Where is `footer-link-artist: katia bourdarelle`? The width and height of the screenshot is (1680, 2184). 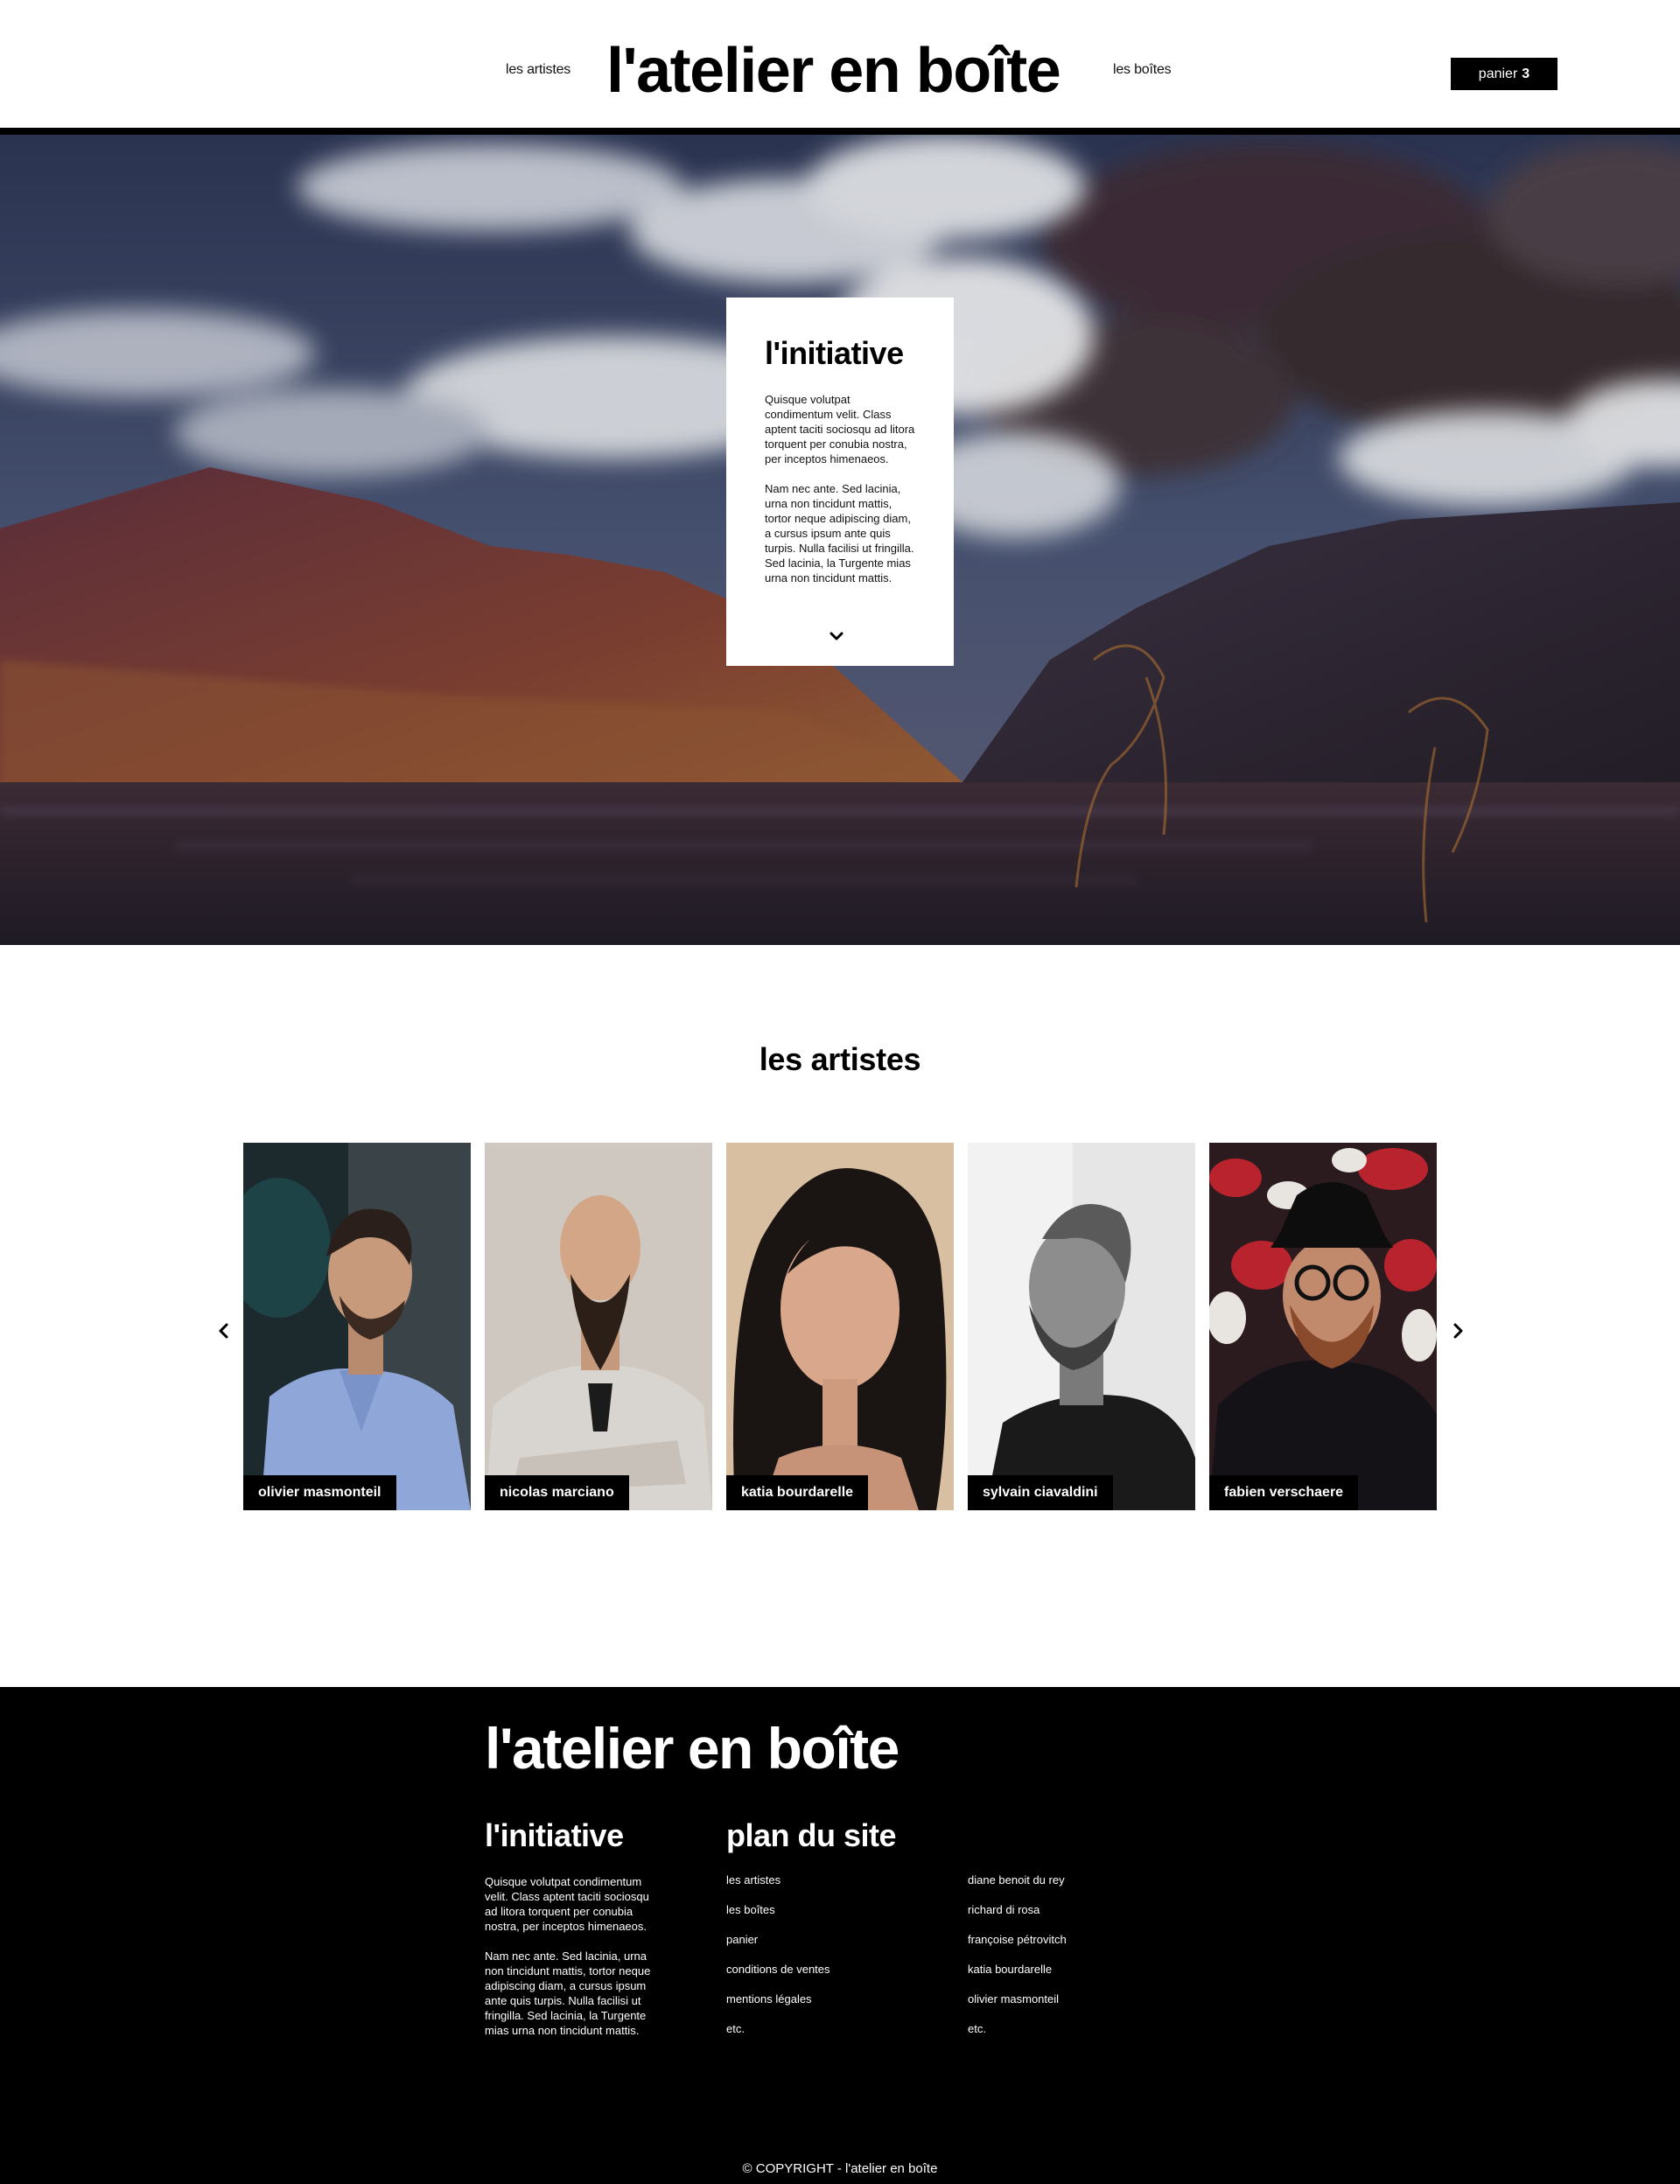 footer-link-artist: katia bourdarelle is located at coordinates (1017, 1976).